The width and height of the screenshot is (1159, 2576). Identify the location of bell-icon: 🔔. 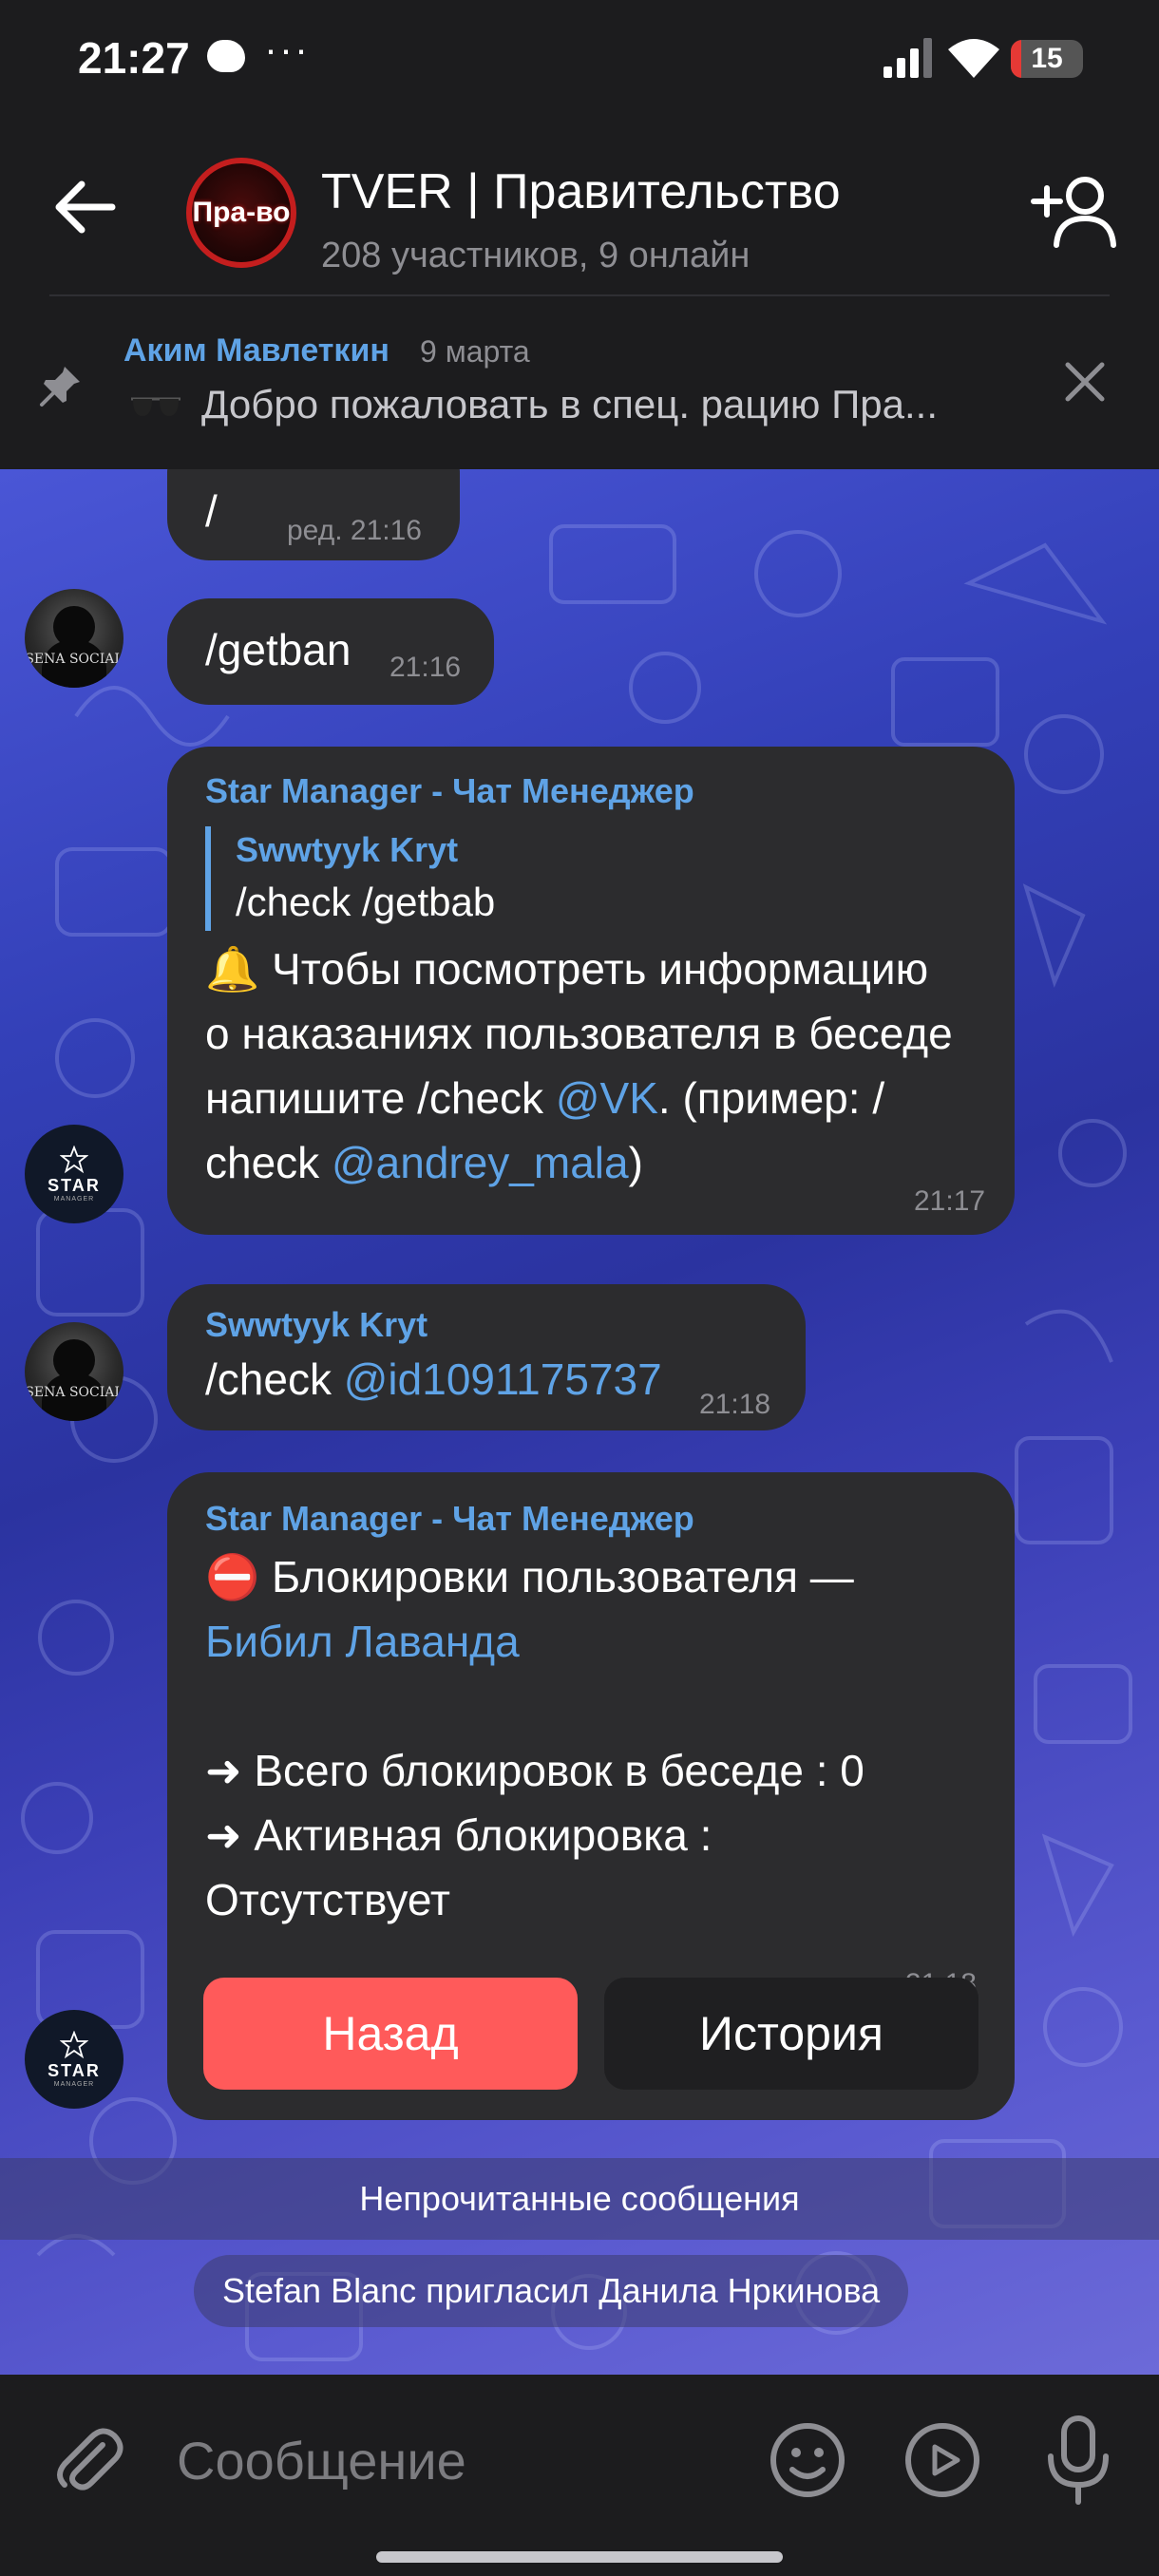
(232, 969).